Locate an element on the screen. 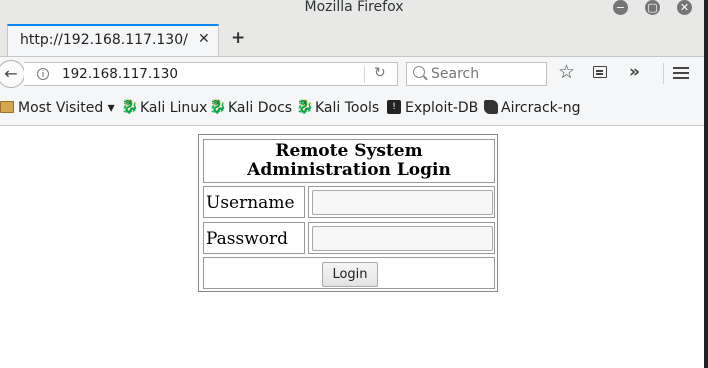 This screenshot has height=368, width=708. password-label-cell: Password is located at coordinates (254, 238).